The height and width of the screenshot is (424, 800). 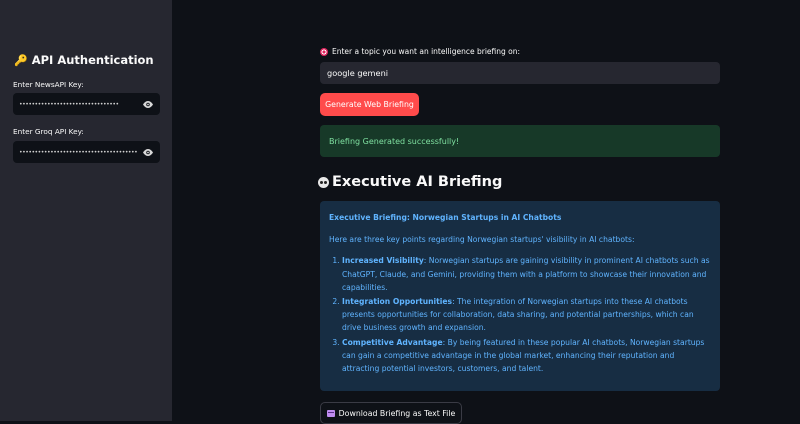 I want to click on topic-input-value: google gemeni, so click(x=357, y=73).